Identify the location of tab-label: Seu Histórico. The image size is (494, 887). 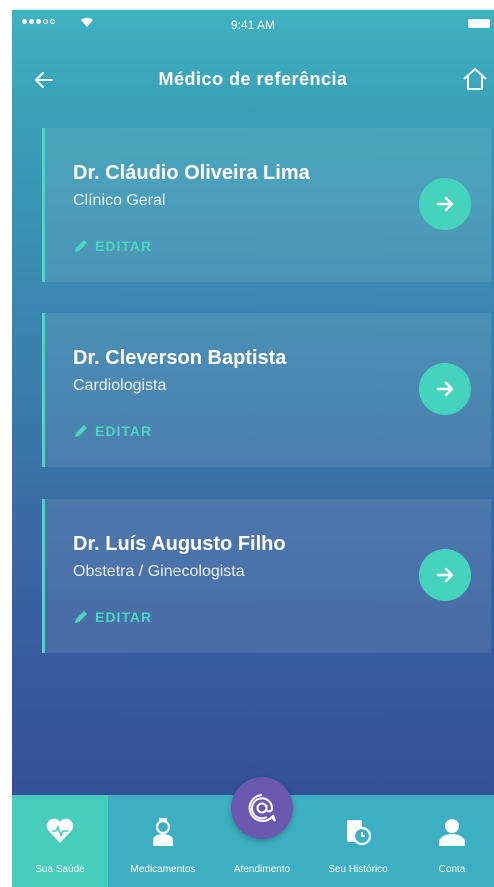
(358, 869).